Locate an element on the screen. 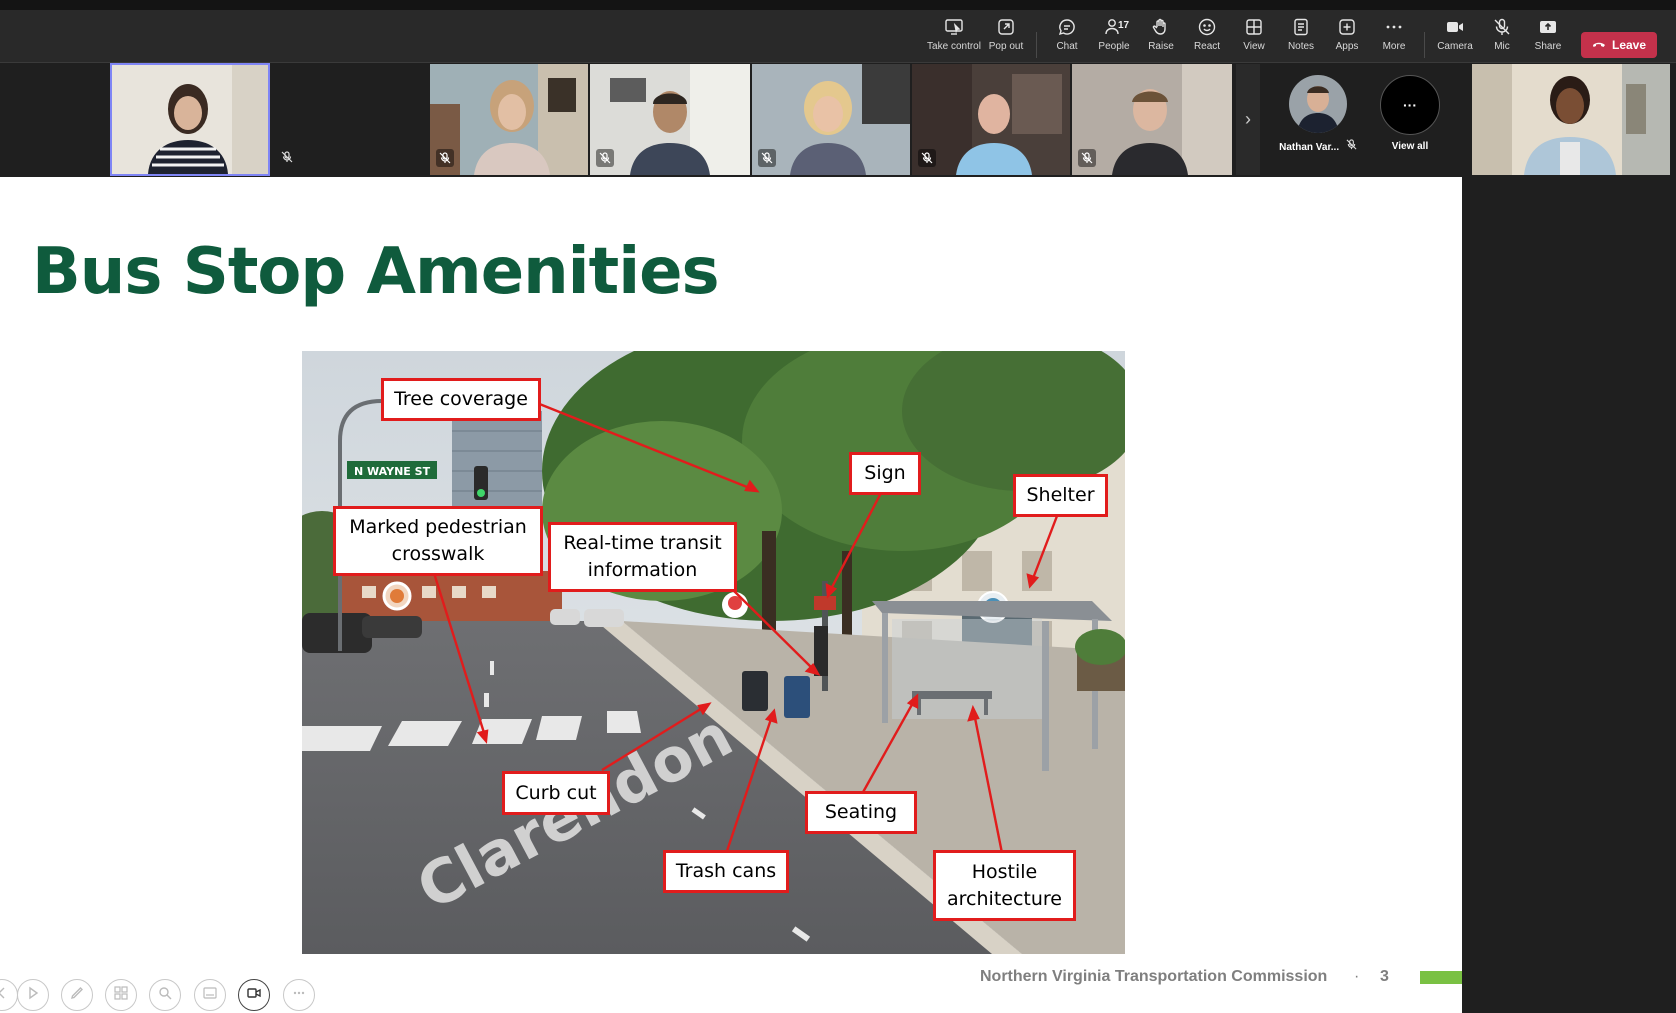 The height and width of the screenshot is (1013, 1676). play-icon is located at coordinates (33, 995).